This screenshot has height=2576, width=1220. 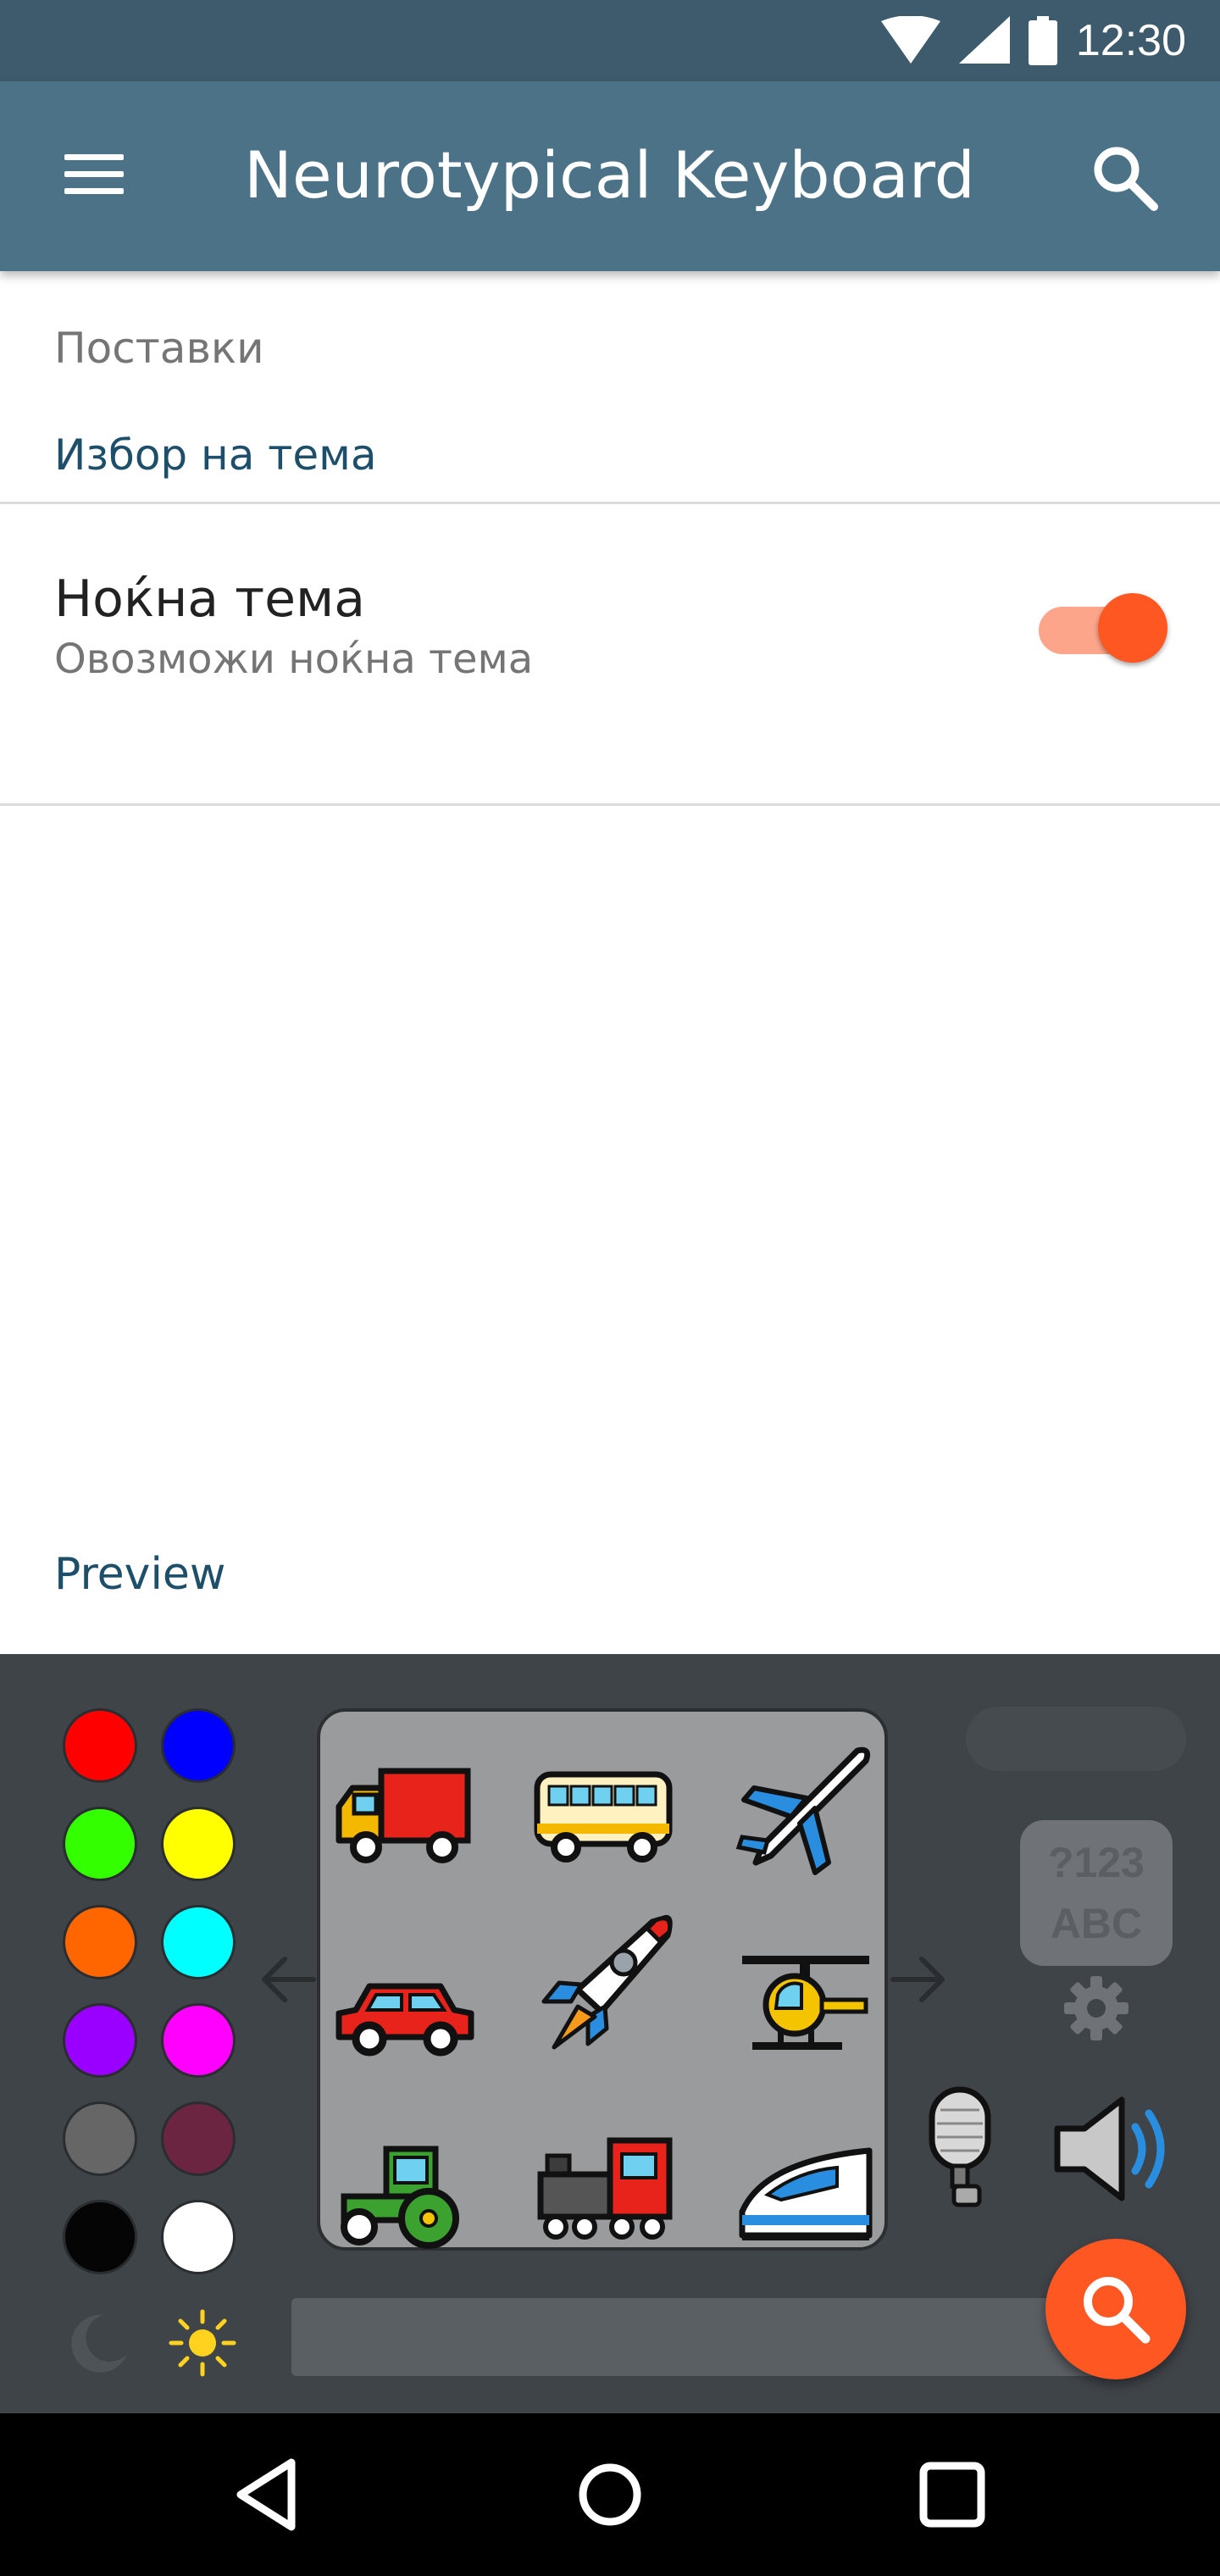 I want to click on color-swatch-purple, so click(x=100, y=2040).